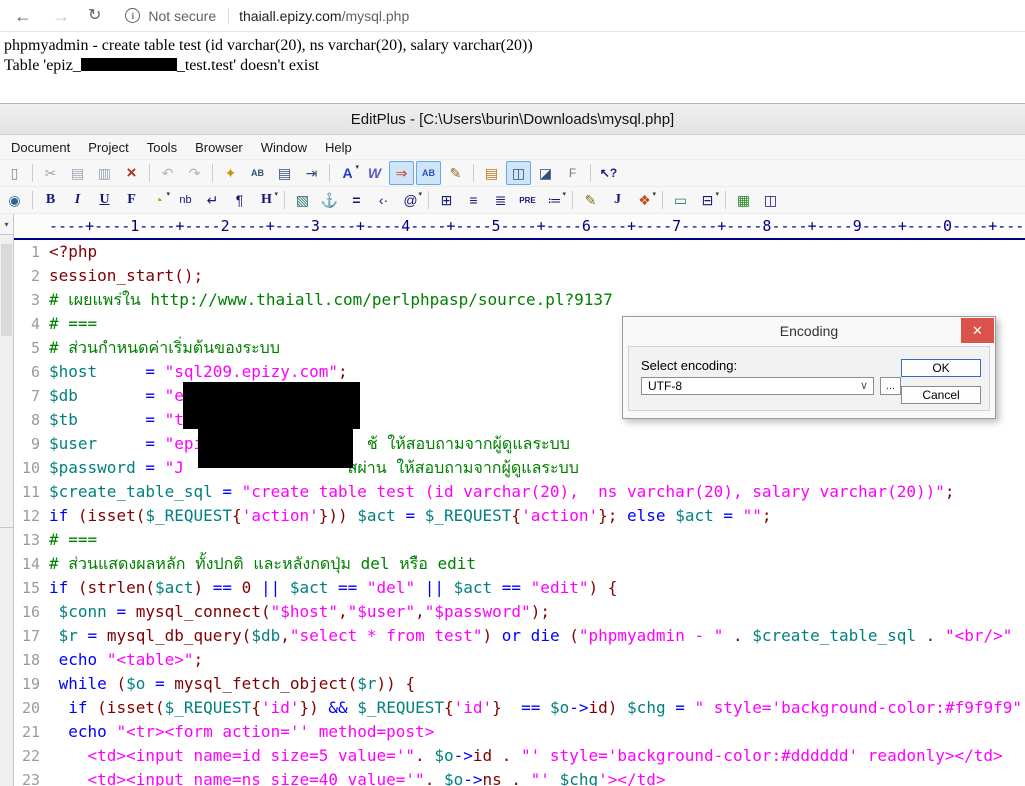 Image resolution: width=1025 pixels, height=786 pixels. I want to click on code-line-19: 19 while ($o = mysql_fetch_object($r)) {, so click(519, 684).